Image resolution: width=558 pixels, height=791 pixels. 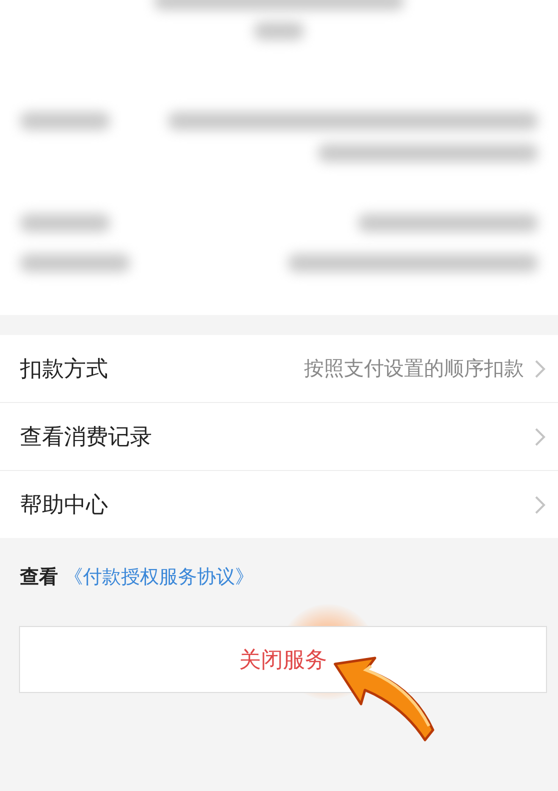 I want to click on agreement-prefix: 查看, so click(x=39, y=577).